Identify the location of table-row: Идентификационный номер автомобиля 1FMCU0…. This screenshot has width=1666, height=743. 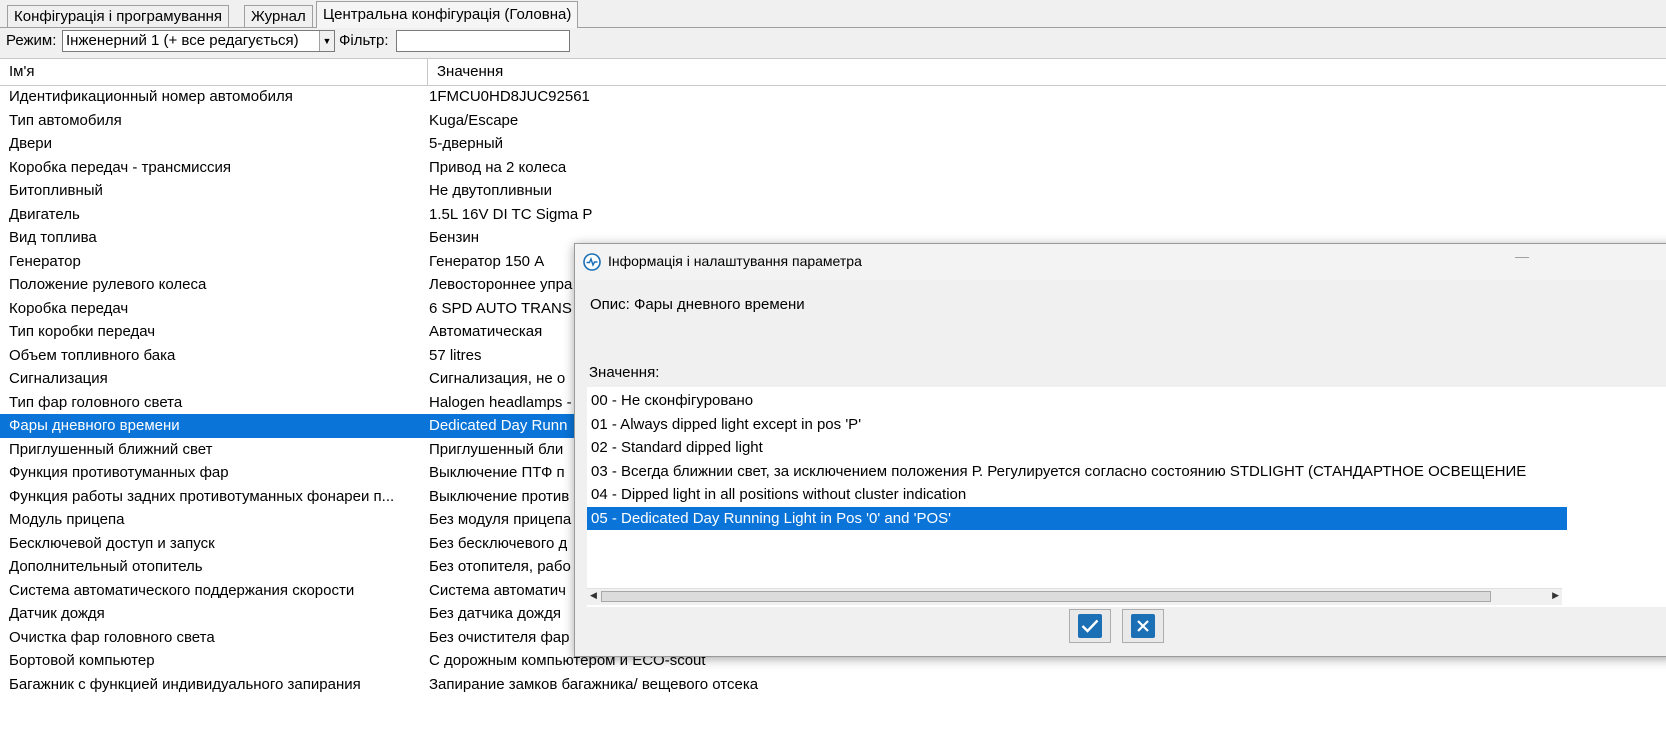
(833, 97).